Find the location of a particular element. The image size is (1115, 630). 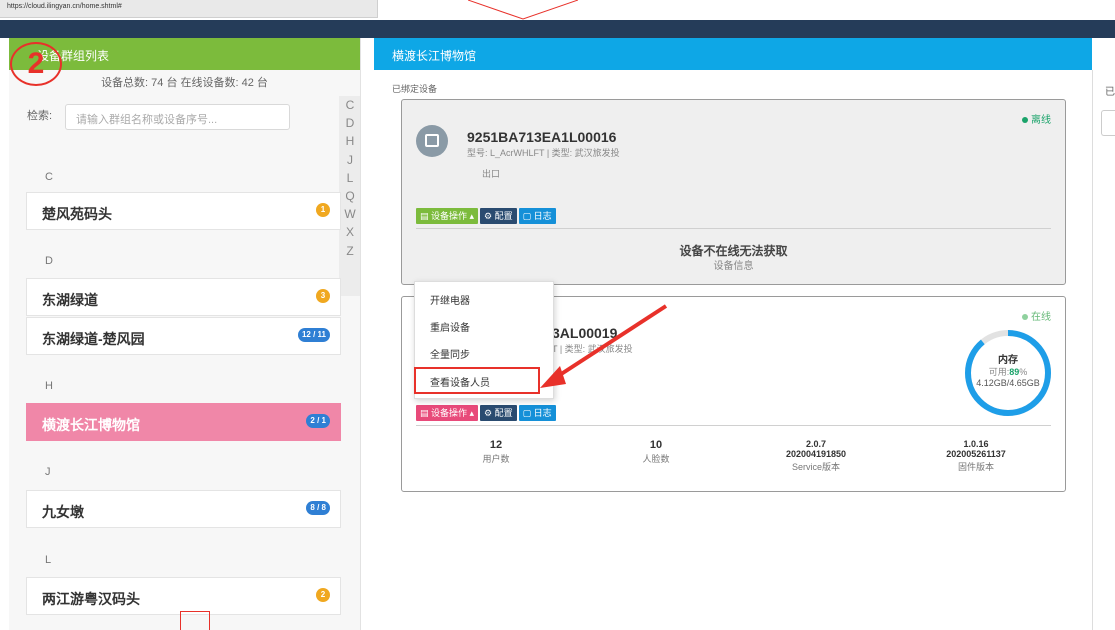

offline-submessage: 设备信息 is located at coordinates (733, 266).